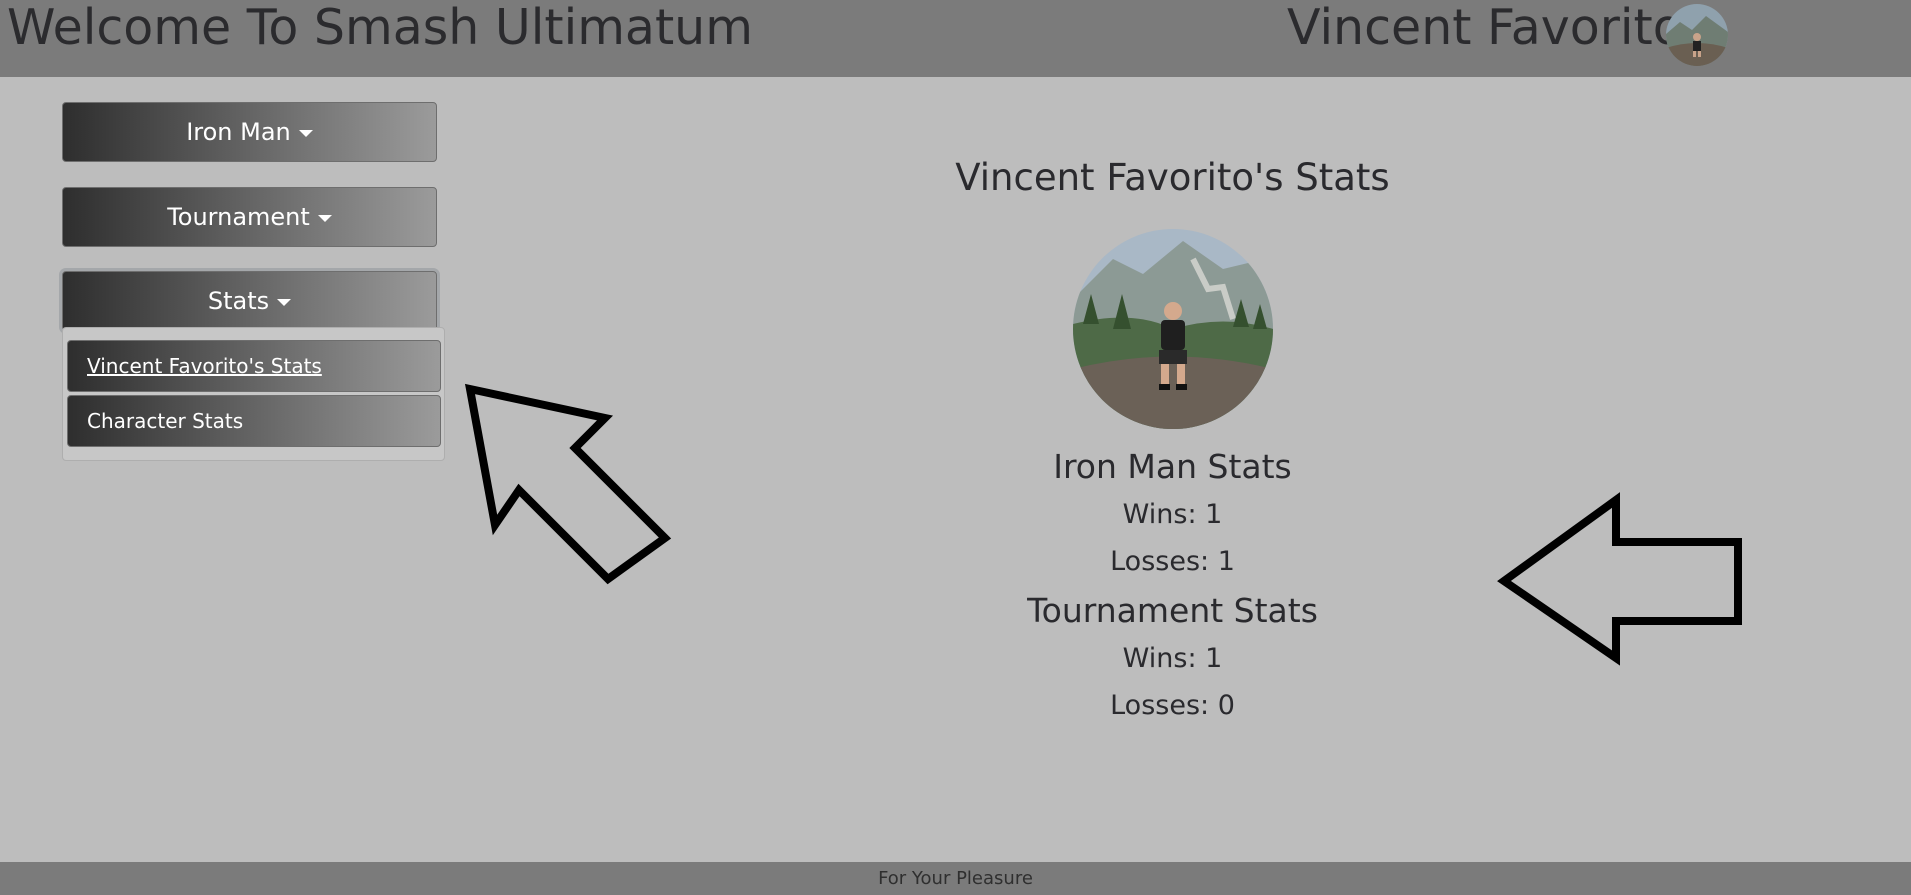 The image size is (1911, 895). What do you see at coordinates (380, 28) in the screenshot?
I see `site-title: Welcome To Smash Ultimatum` at bounding box center [380, 28].